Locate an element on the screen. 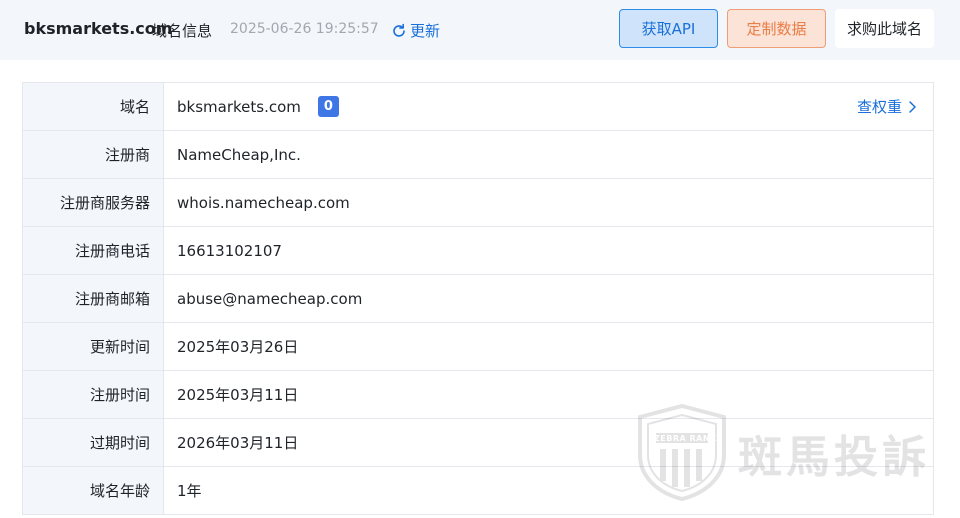  row-value: abuse@namecheap.com is located at coordinates (270, 298).